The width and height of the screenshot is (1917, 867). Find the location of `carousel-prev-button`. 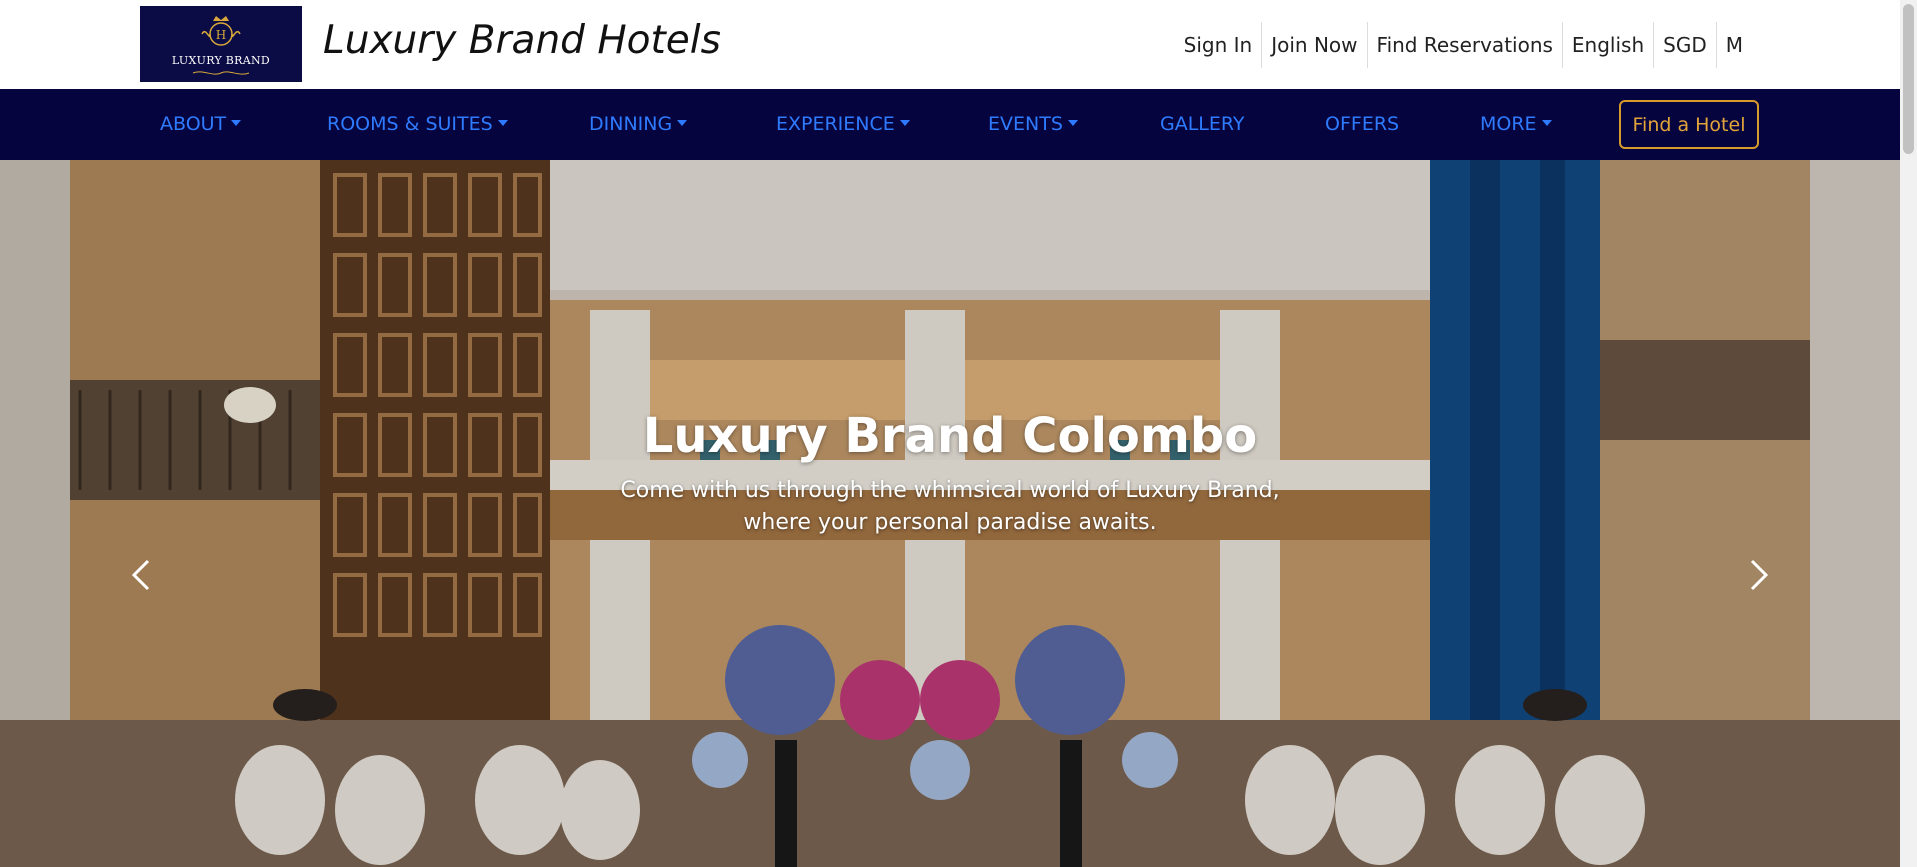

carousel-prev-button is located at coordinates (142, 575).